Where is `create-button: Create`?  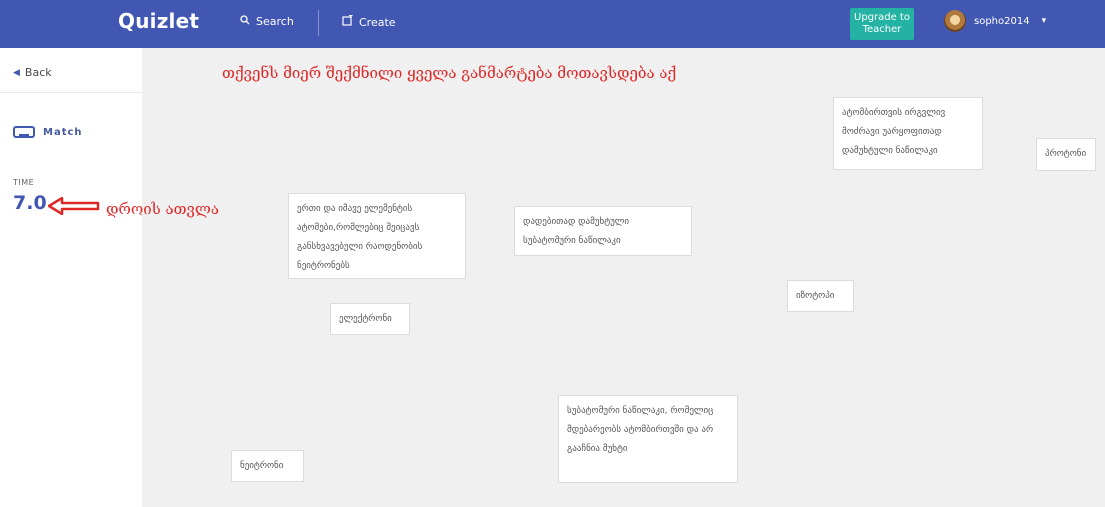 create-button: Create is located at coordinates (369, 21).